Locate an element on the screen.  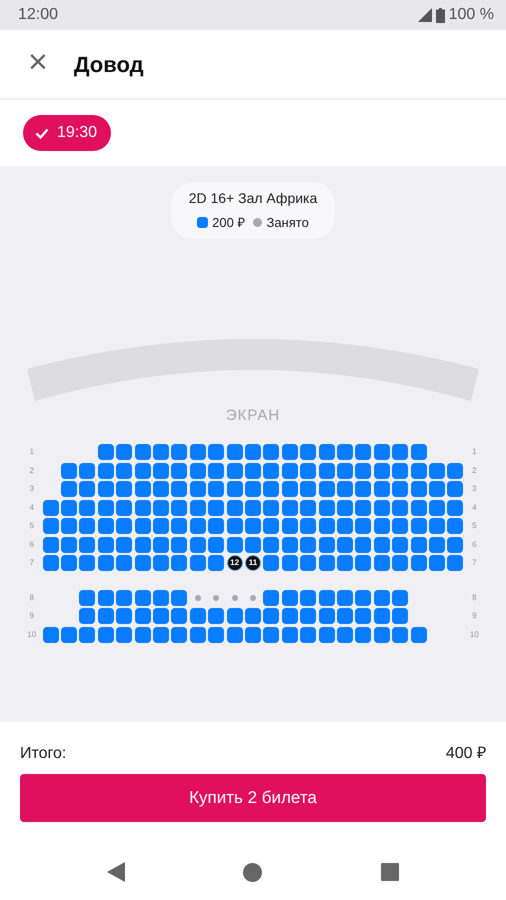
buy-button: Купить 2 билета is located at coordinates (253, 798).